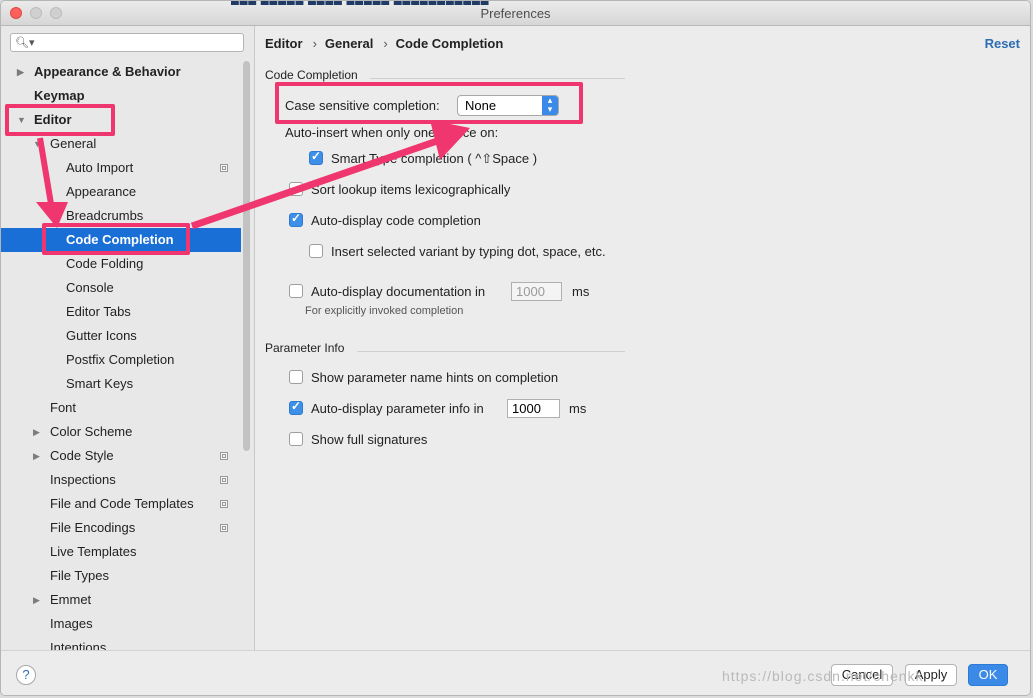 The image size is (1033, 698). I want to click on sidebar-item-console: Console, so click(121, 288).